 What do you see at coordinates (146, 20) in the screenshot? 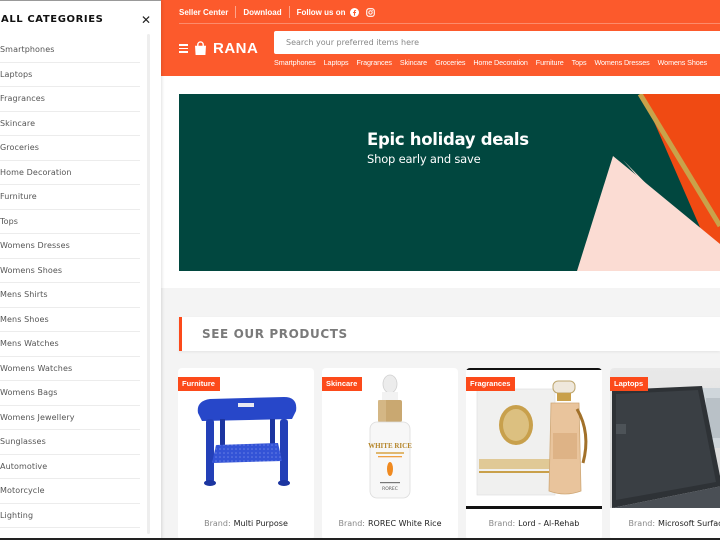
I see `close-icon: ✕` at bounding box center [146, 20].